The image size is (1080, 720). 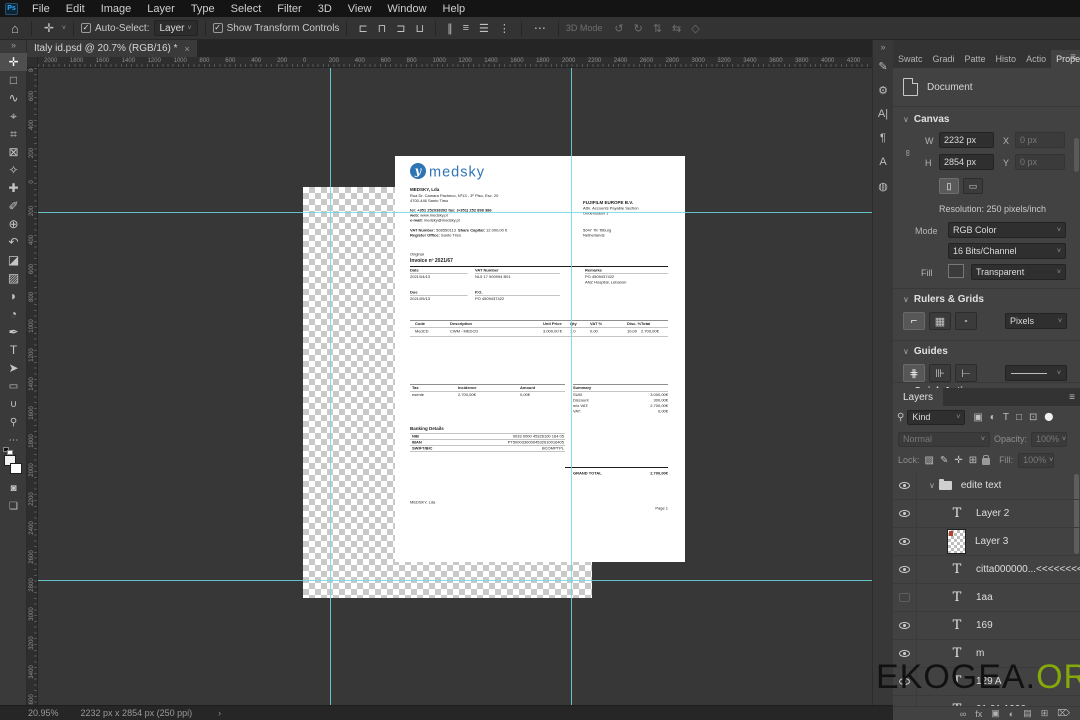 I want to click on panel-tab-swatc: Swatc, so click(x=910, y=59).